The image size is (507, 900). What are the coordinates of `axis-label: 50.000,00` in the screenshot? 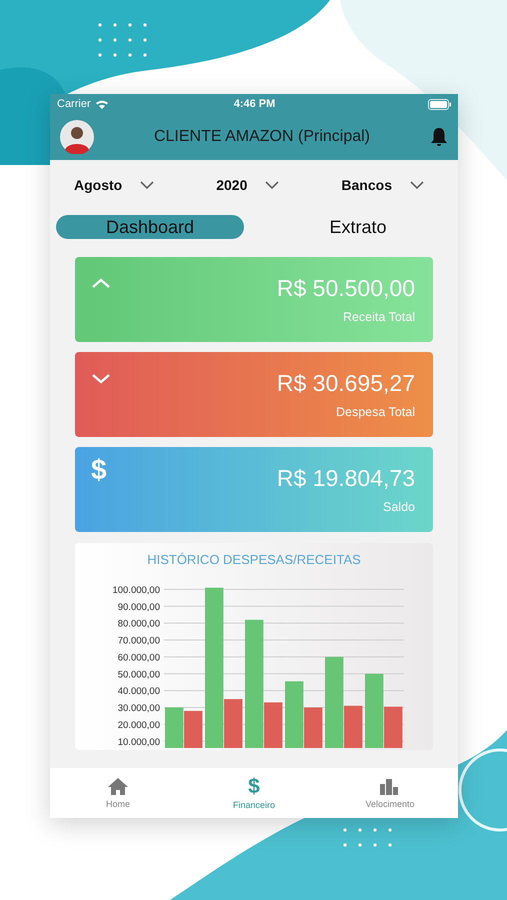 It's located at (139, 674).